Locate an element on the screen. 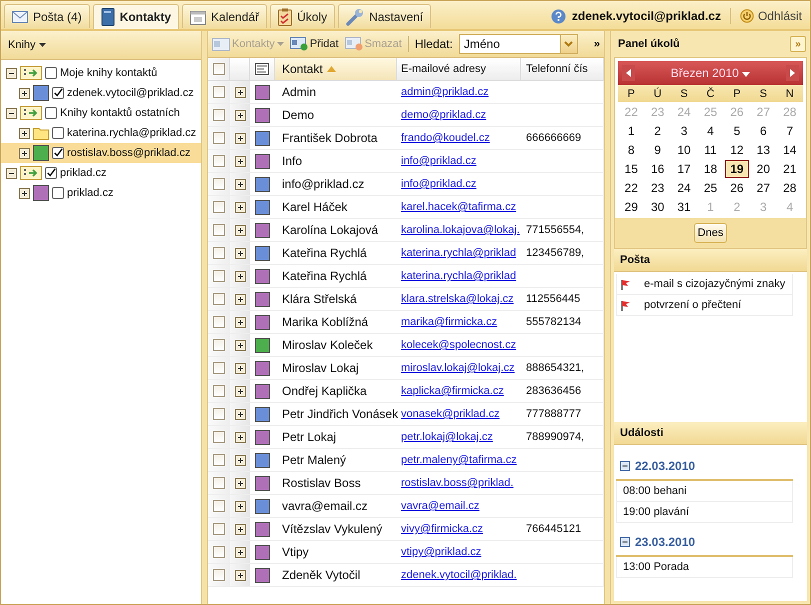 This screenshot has height=605, width=811. calendar-day: 16 is located at coordinates (658, 169).